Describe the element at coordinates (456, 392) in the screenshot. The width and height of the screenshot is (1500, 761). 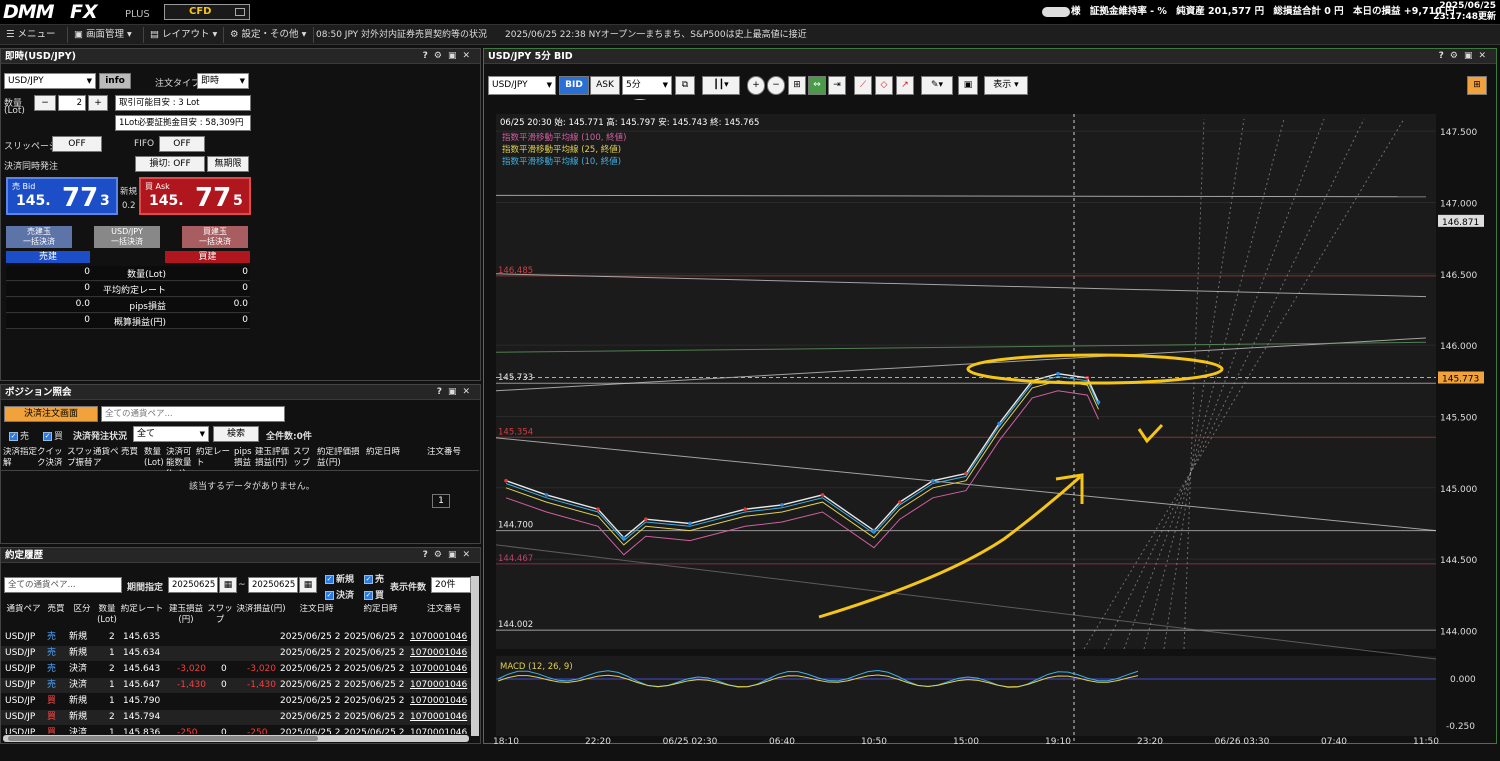
I see `panel-controls-icon: ?▣✕` at that location.